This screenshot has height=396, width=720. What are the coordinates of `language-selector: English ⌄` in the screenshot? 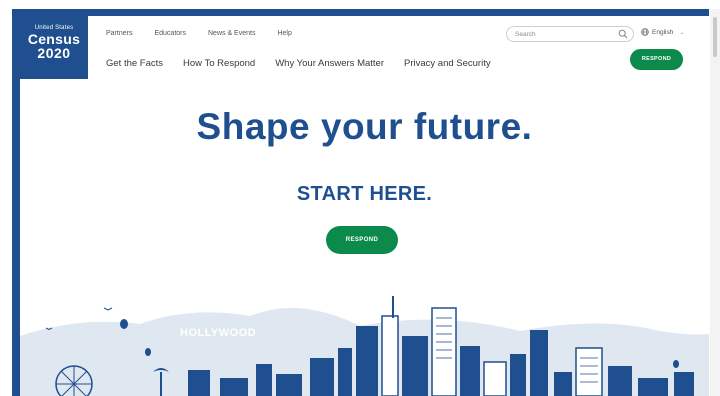 It's located at (662, 32).